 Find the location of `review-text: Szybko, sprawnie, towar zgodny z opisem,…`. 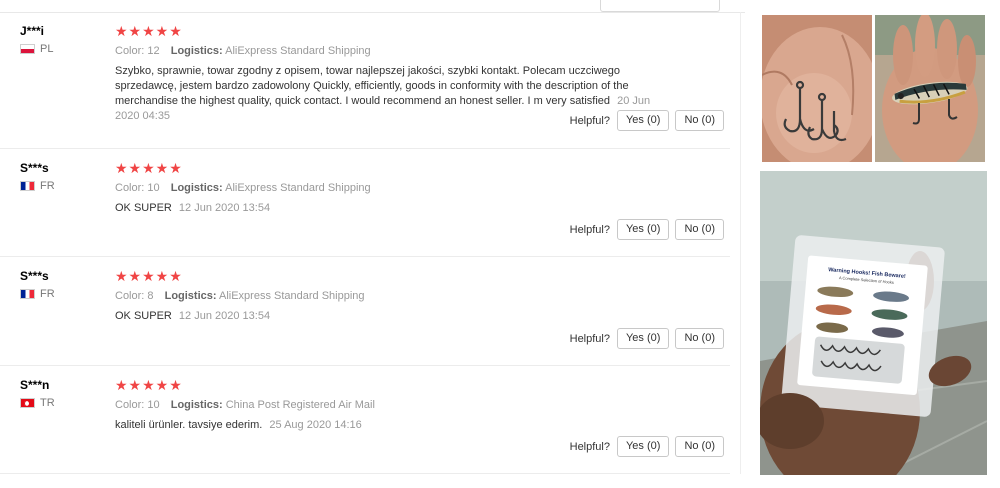

review-text: Szybko, sprawnie, towar zgodny z opisem,… is located at coordinates (372, 86).